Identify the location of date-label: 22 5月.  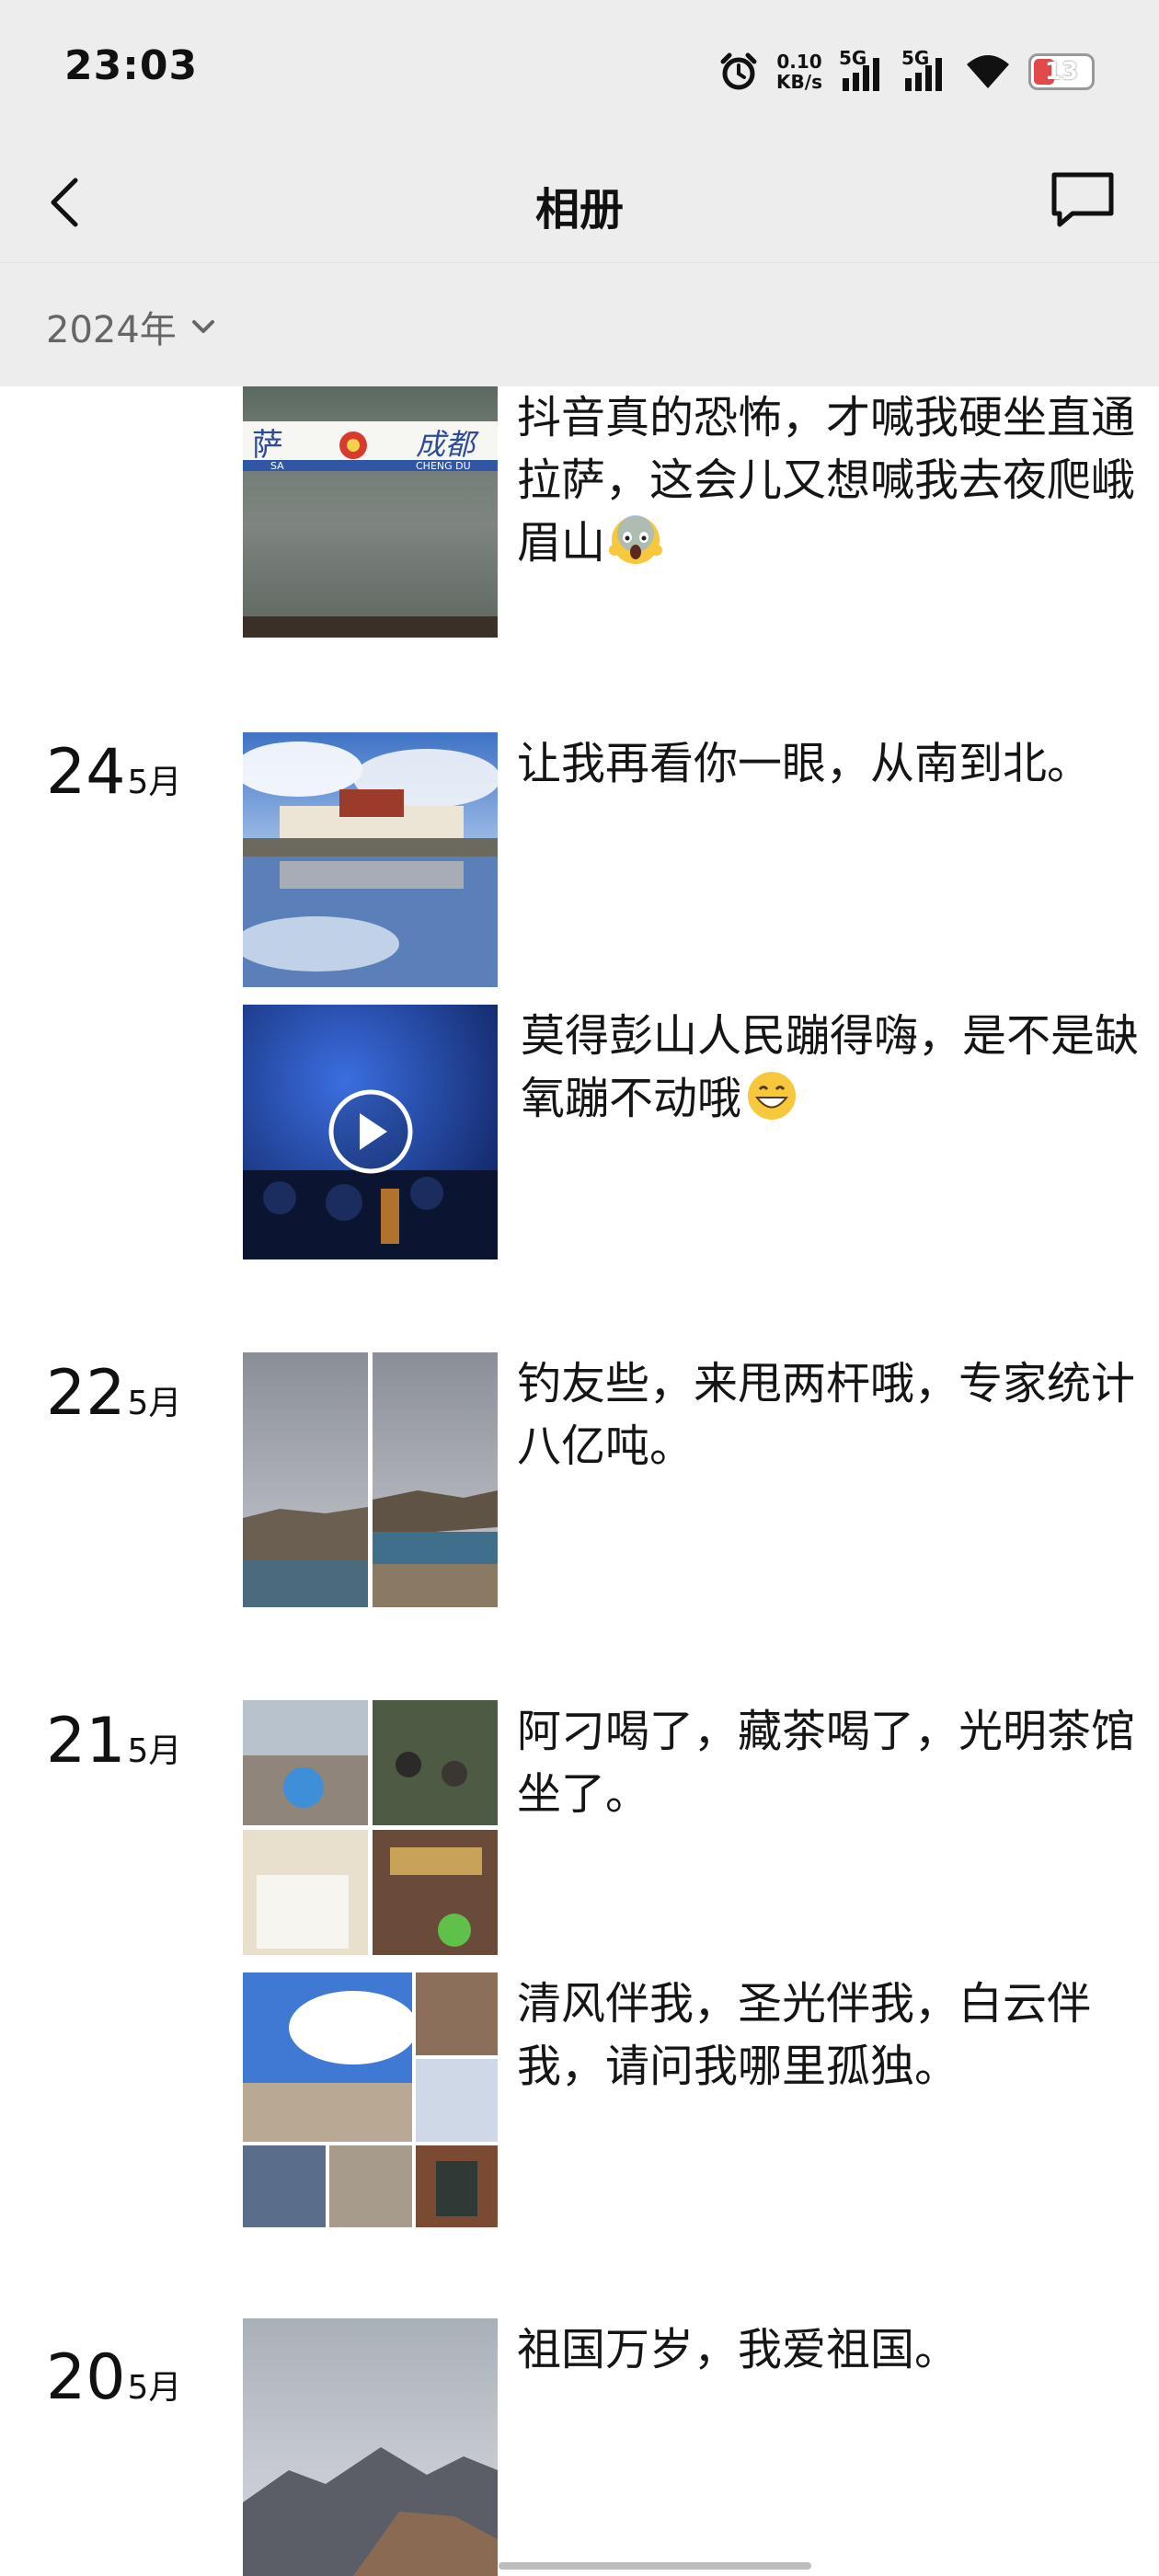
(113, 1393).